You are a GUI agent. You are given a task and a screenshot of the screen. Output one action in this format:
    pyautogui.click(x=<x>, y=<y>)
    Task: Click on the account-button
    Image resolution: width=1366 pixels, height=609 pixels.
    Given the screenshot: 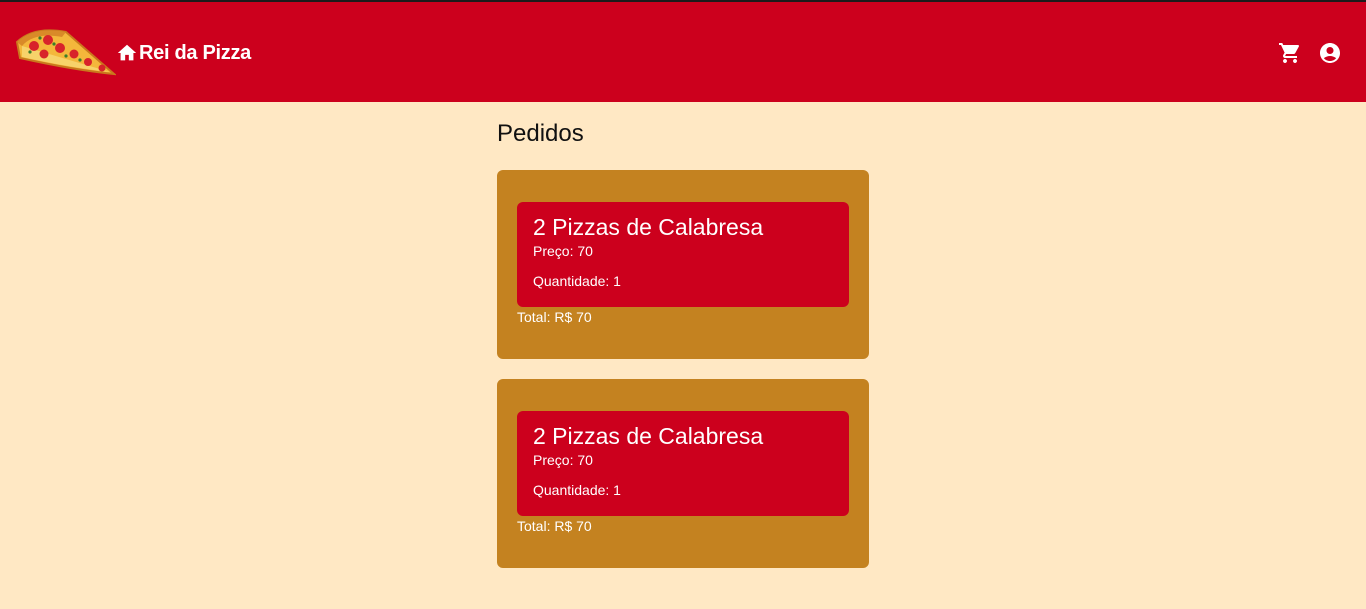 What is the action you would take?
    pyautogui.click(x=1330, y=53)
    